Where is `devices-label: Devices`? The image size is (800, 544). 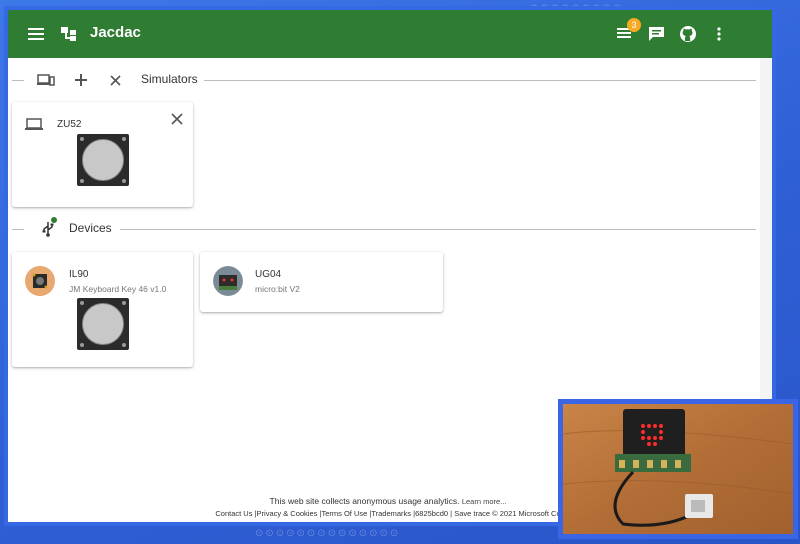 devices-label: Devices is located at coordinates (90, 228).